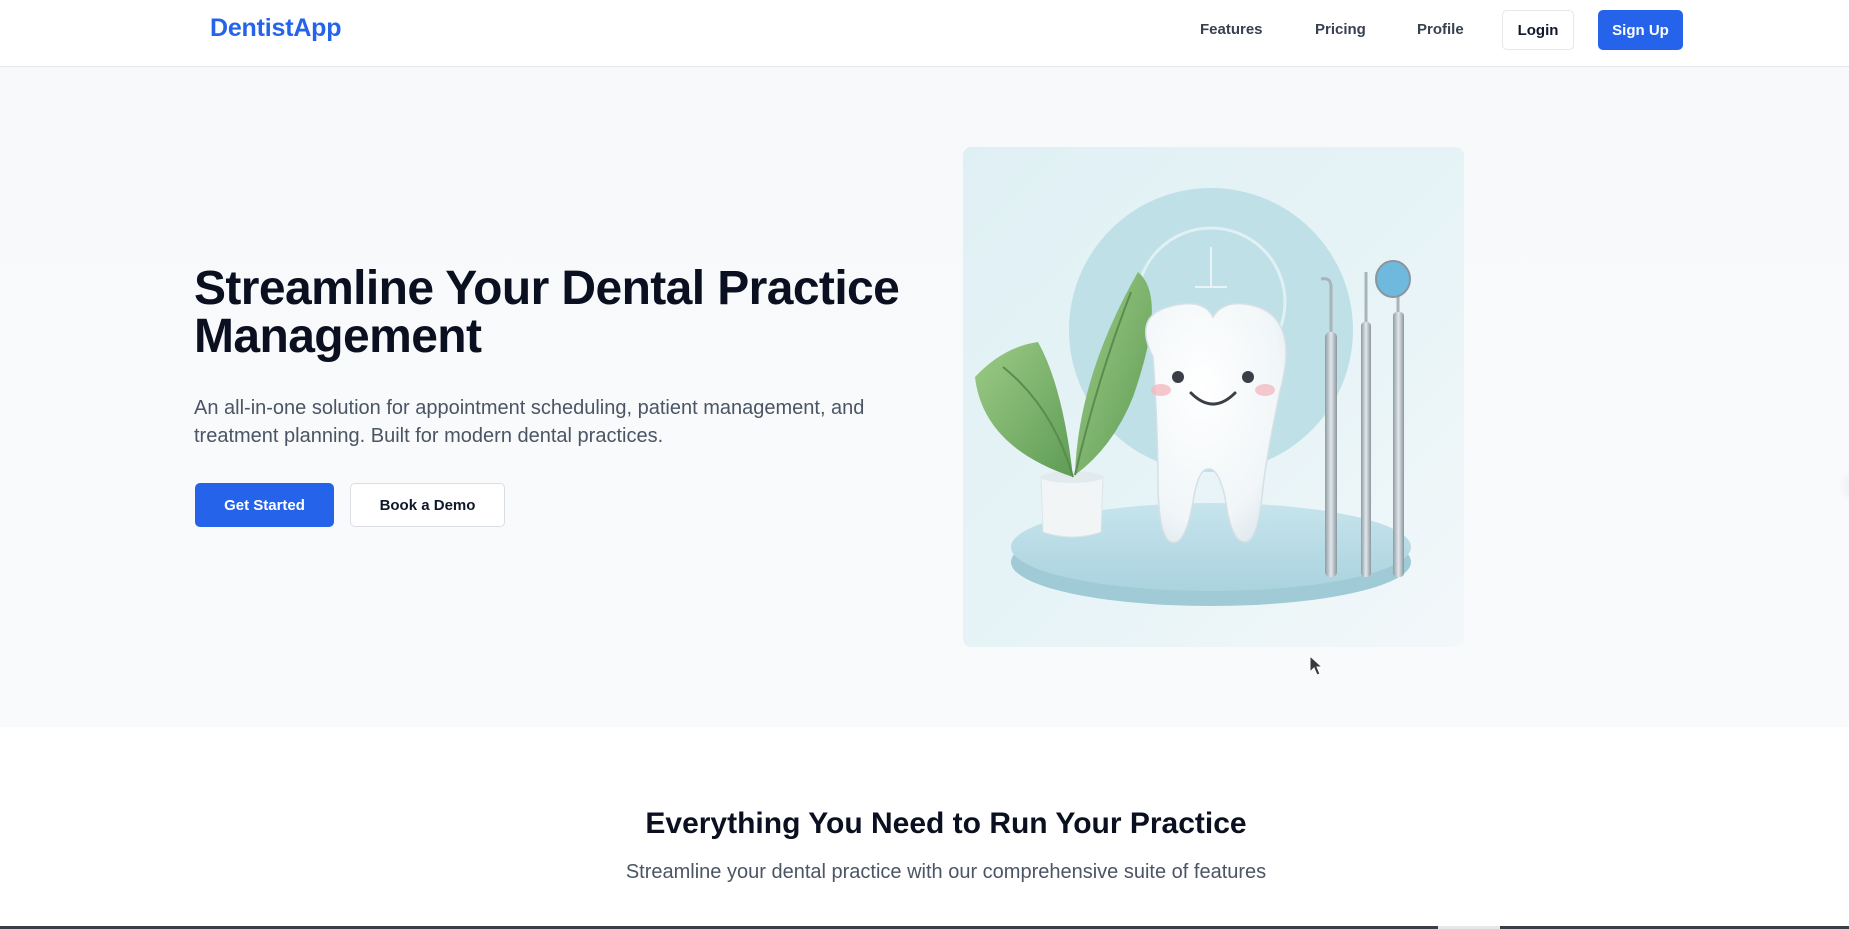 Image resolution: width=1849 pixels, height=929 pixels. What do you see at coordinates (1316, 665) in the screenshot?
I see `mouse-cursor-icon` at bounding box center [1316, 665].